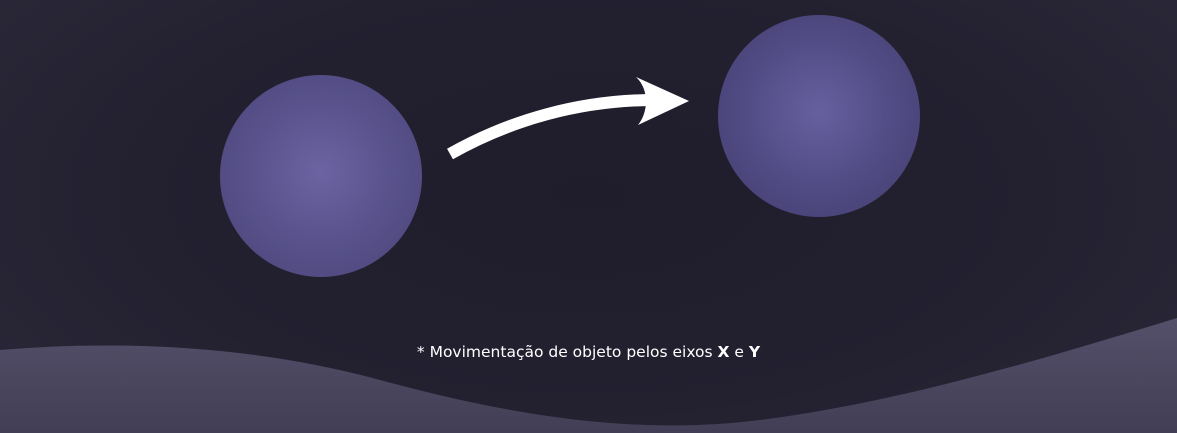  Describe the element at coordinates (321, 176) in the screenshot. I see `start-sphere` at that location.